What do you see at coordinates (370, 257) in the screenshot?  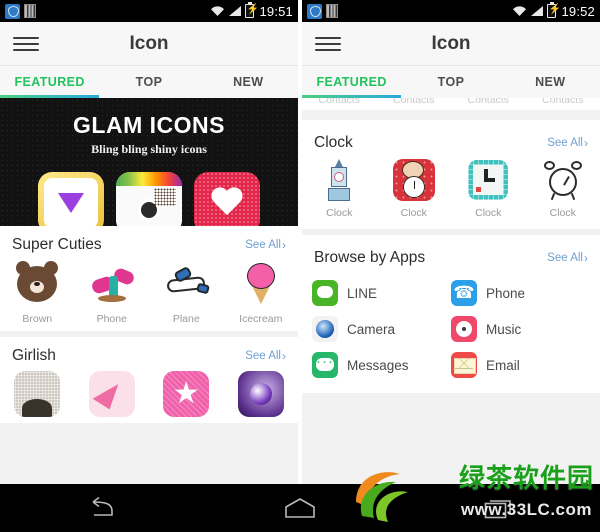 I see `section-title: Browse by Apps` at bounding box center [370, 257].